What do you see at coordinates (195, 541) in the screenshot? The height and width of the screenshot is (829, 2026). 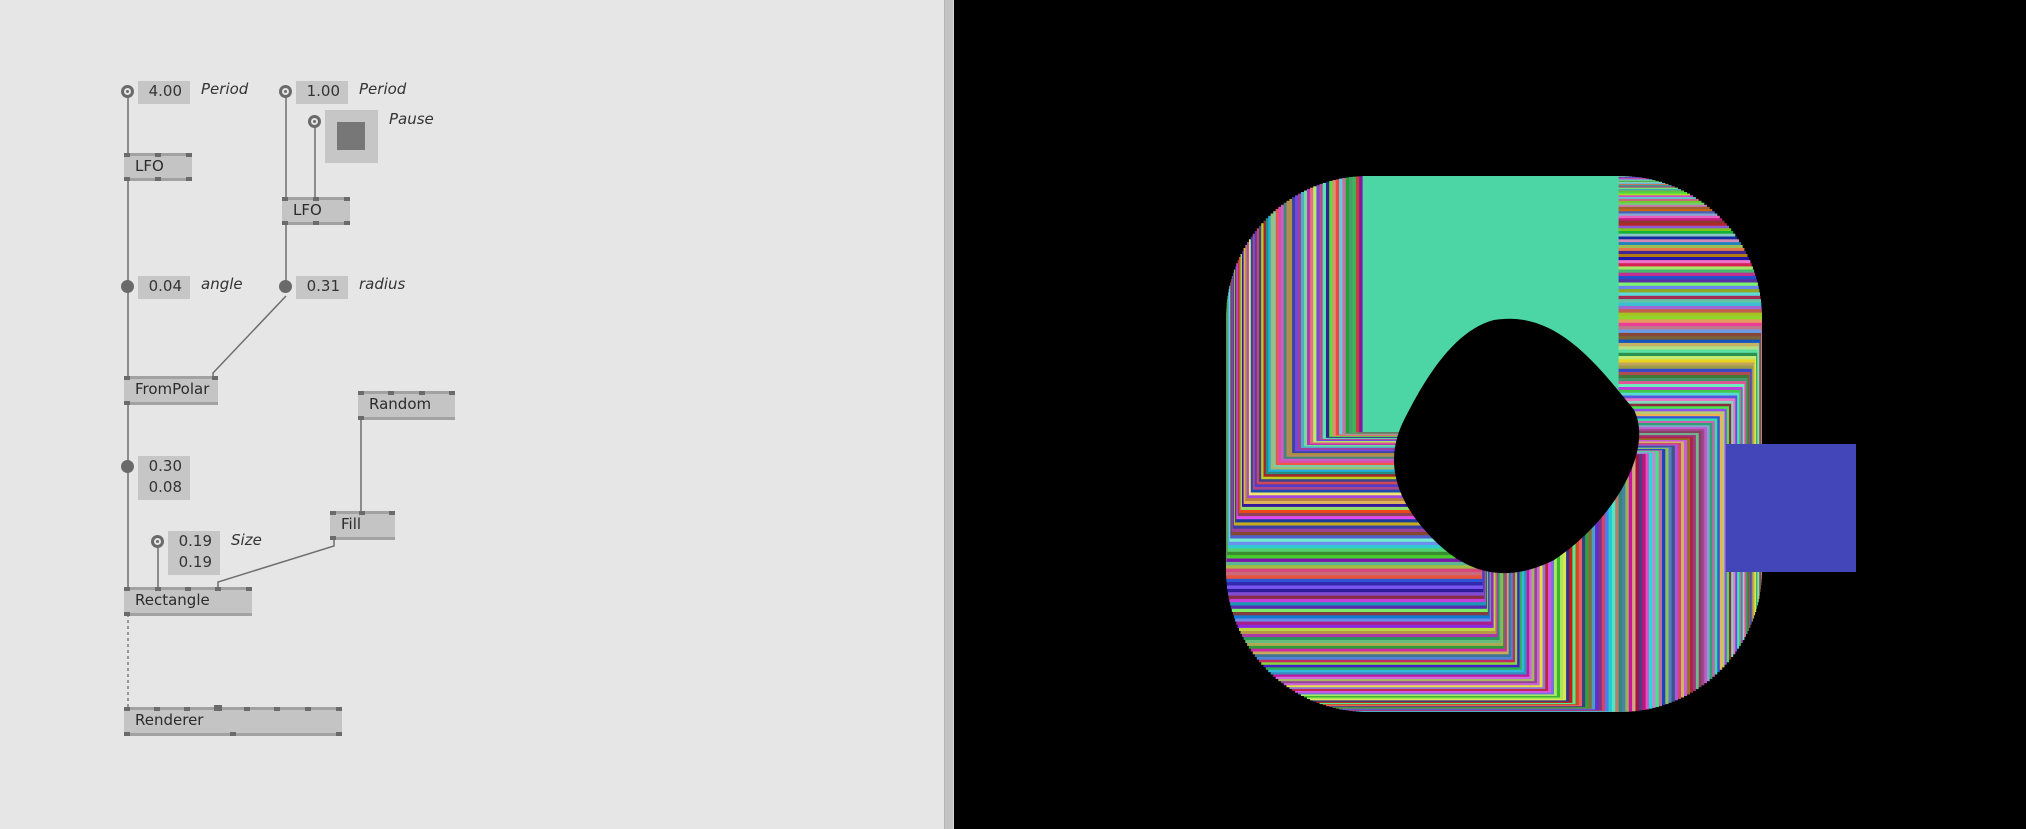 I see `size-x-value: 0.19` at bounding box center [195, 541].